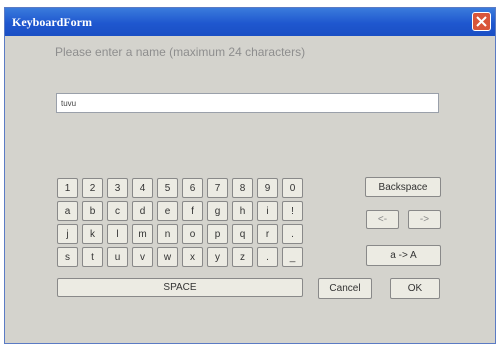  Describe the element at coordinates (217, 188) in the screenshot. I see `key: 7` at that location.